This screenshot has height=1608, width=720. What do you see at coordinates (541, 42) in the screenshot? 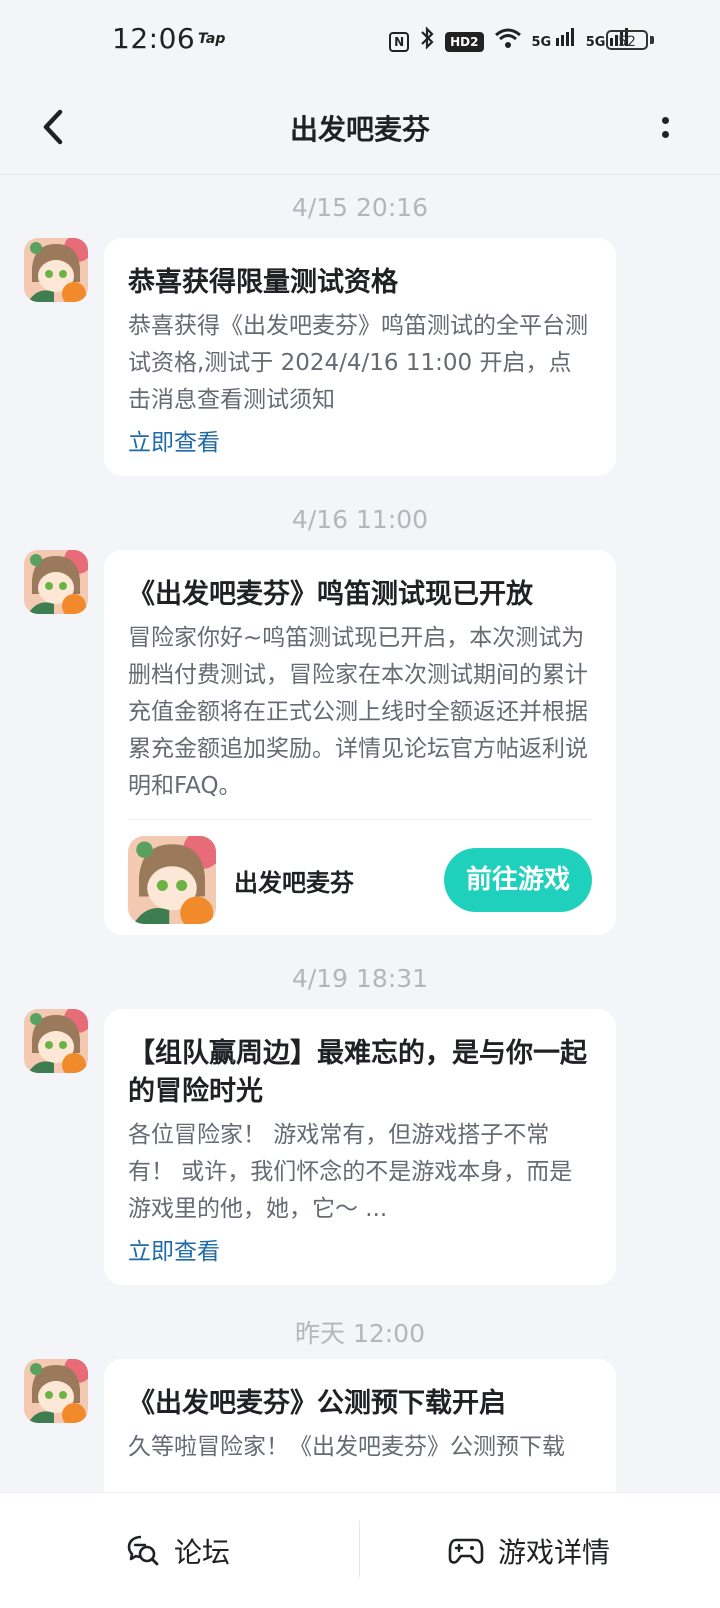
I see `network-label: 5G` at bounding box center [541, 42].